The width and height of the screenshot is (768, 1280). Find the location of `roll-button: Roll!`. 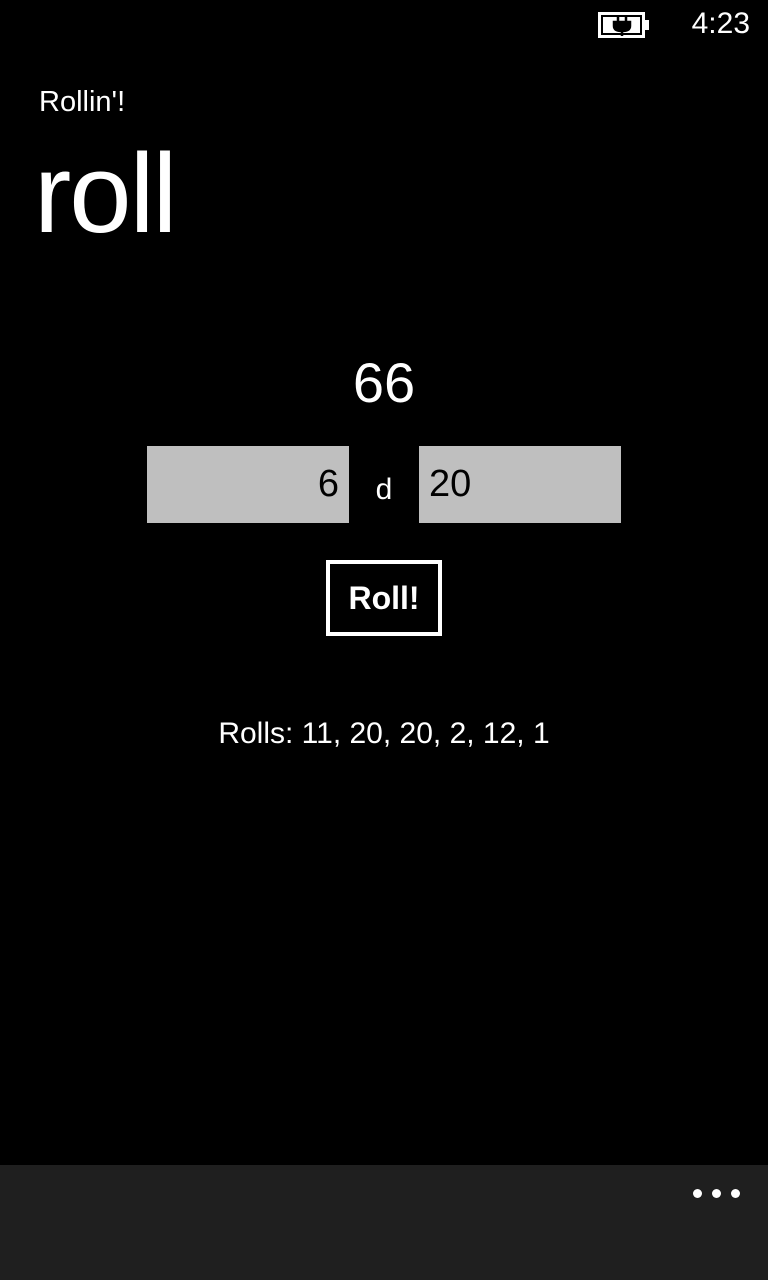

roll-button: Roll! is located at coordinates (384, 598).